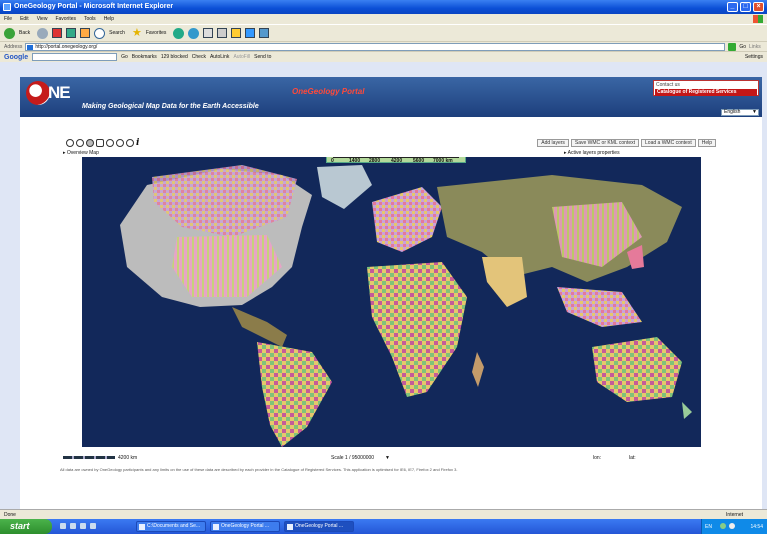 The height and width of the screenshot is (534, 767). I want to click on search-icon, so click(100, 33).